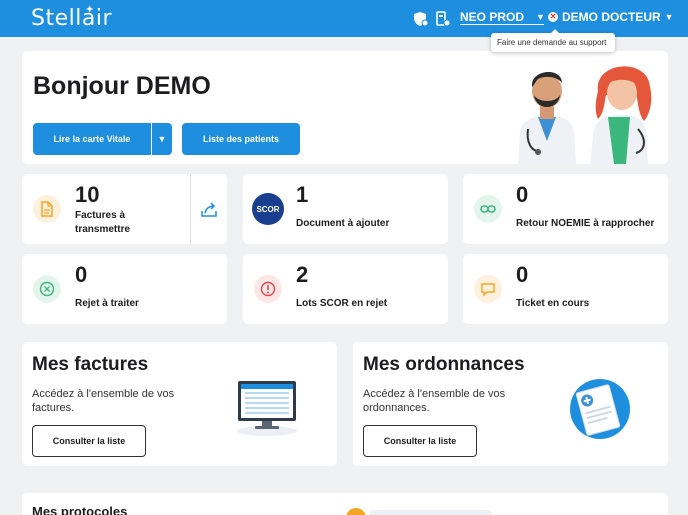 This screenshot has height=515, width=688. Describe the element at coordinates (444, 364) in the screenshot. I see `prescriptions-title: Mes ordonnances` at that location.